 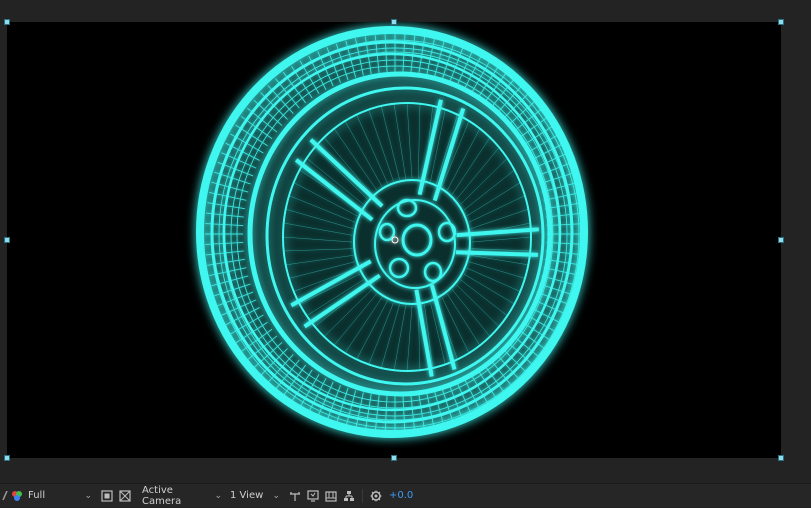 What do you see at coordinates (394, 458) in the screenshot?
I see `resize-handle-bottom-center` at bounding box center [394, 458].